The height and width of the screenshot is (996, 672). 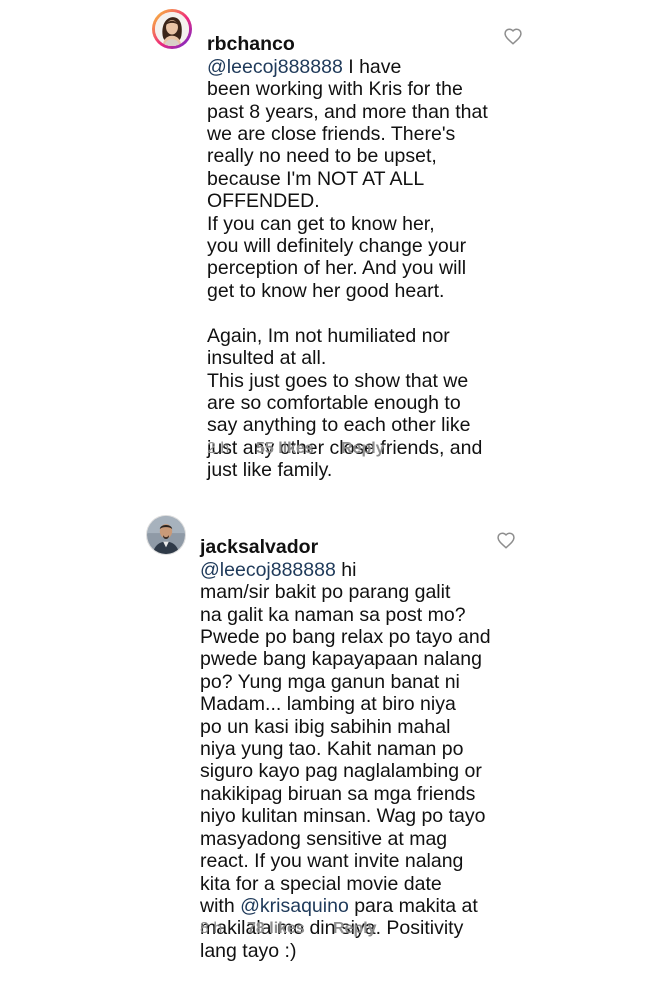 I want to click on comment-meta: 8 h 78 likes Reply, so click(x=350, y=930).